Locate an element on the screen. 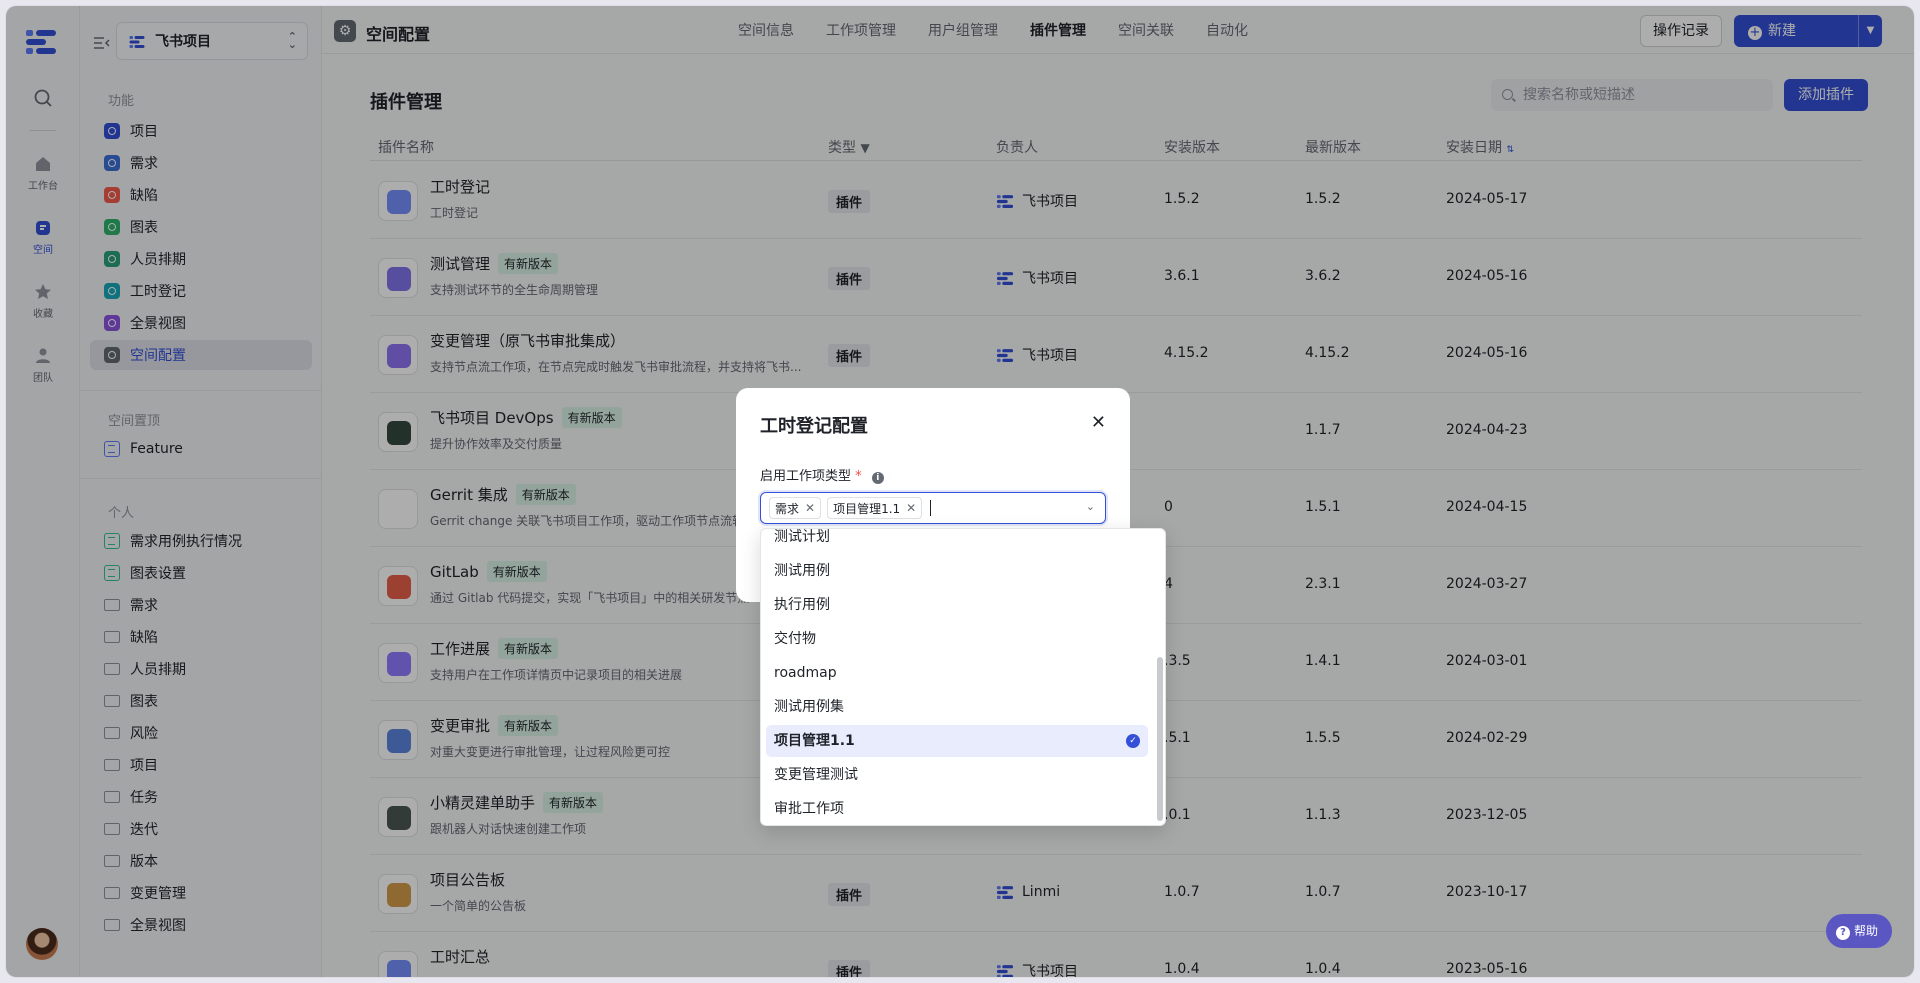 The image size is (1920, 983). dropdown-option: 变更管理测试 is located at coordinates (957, 775).